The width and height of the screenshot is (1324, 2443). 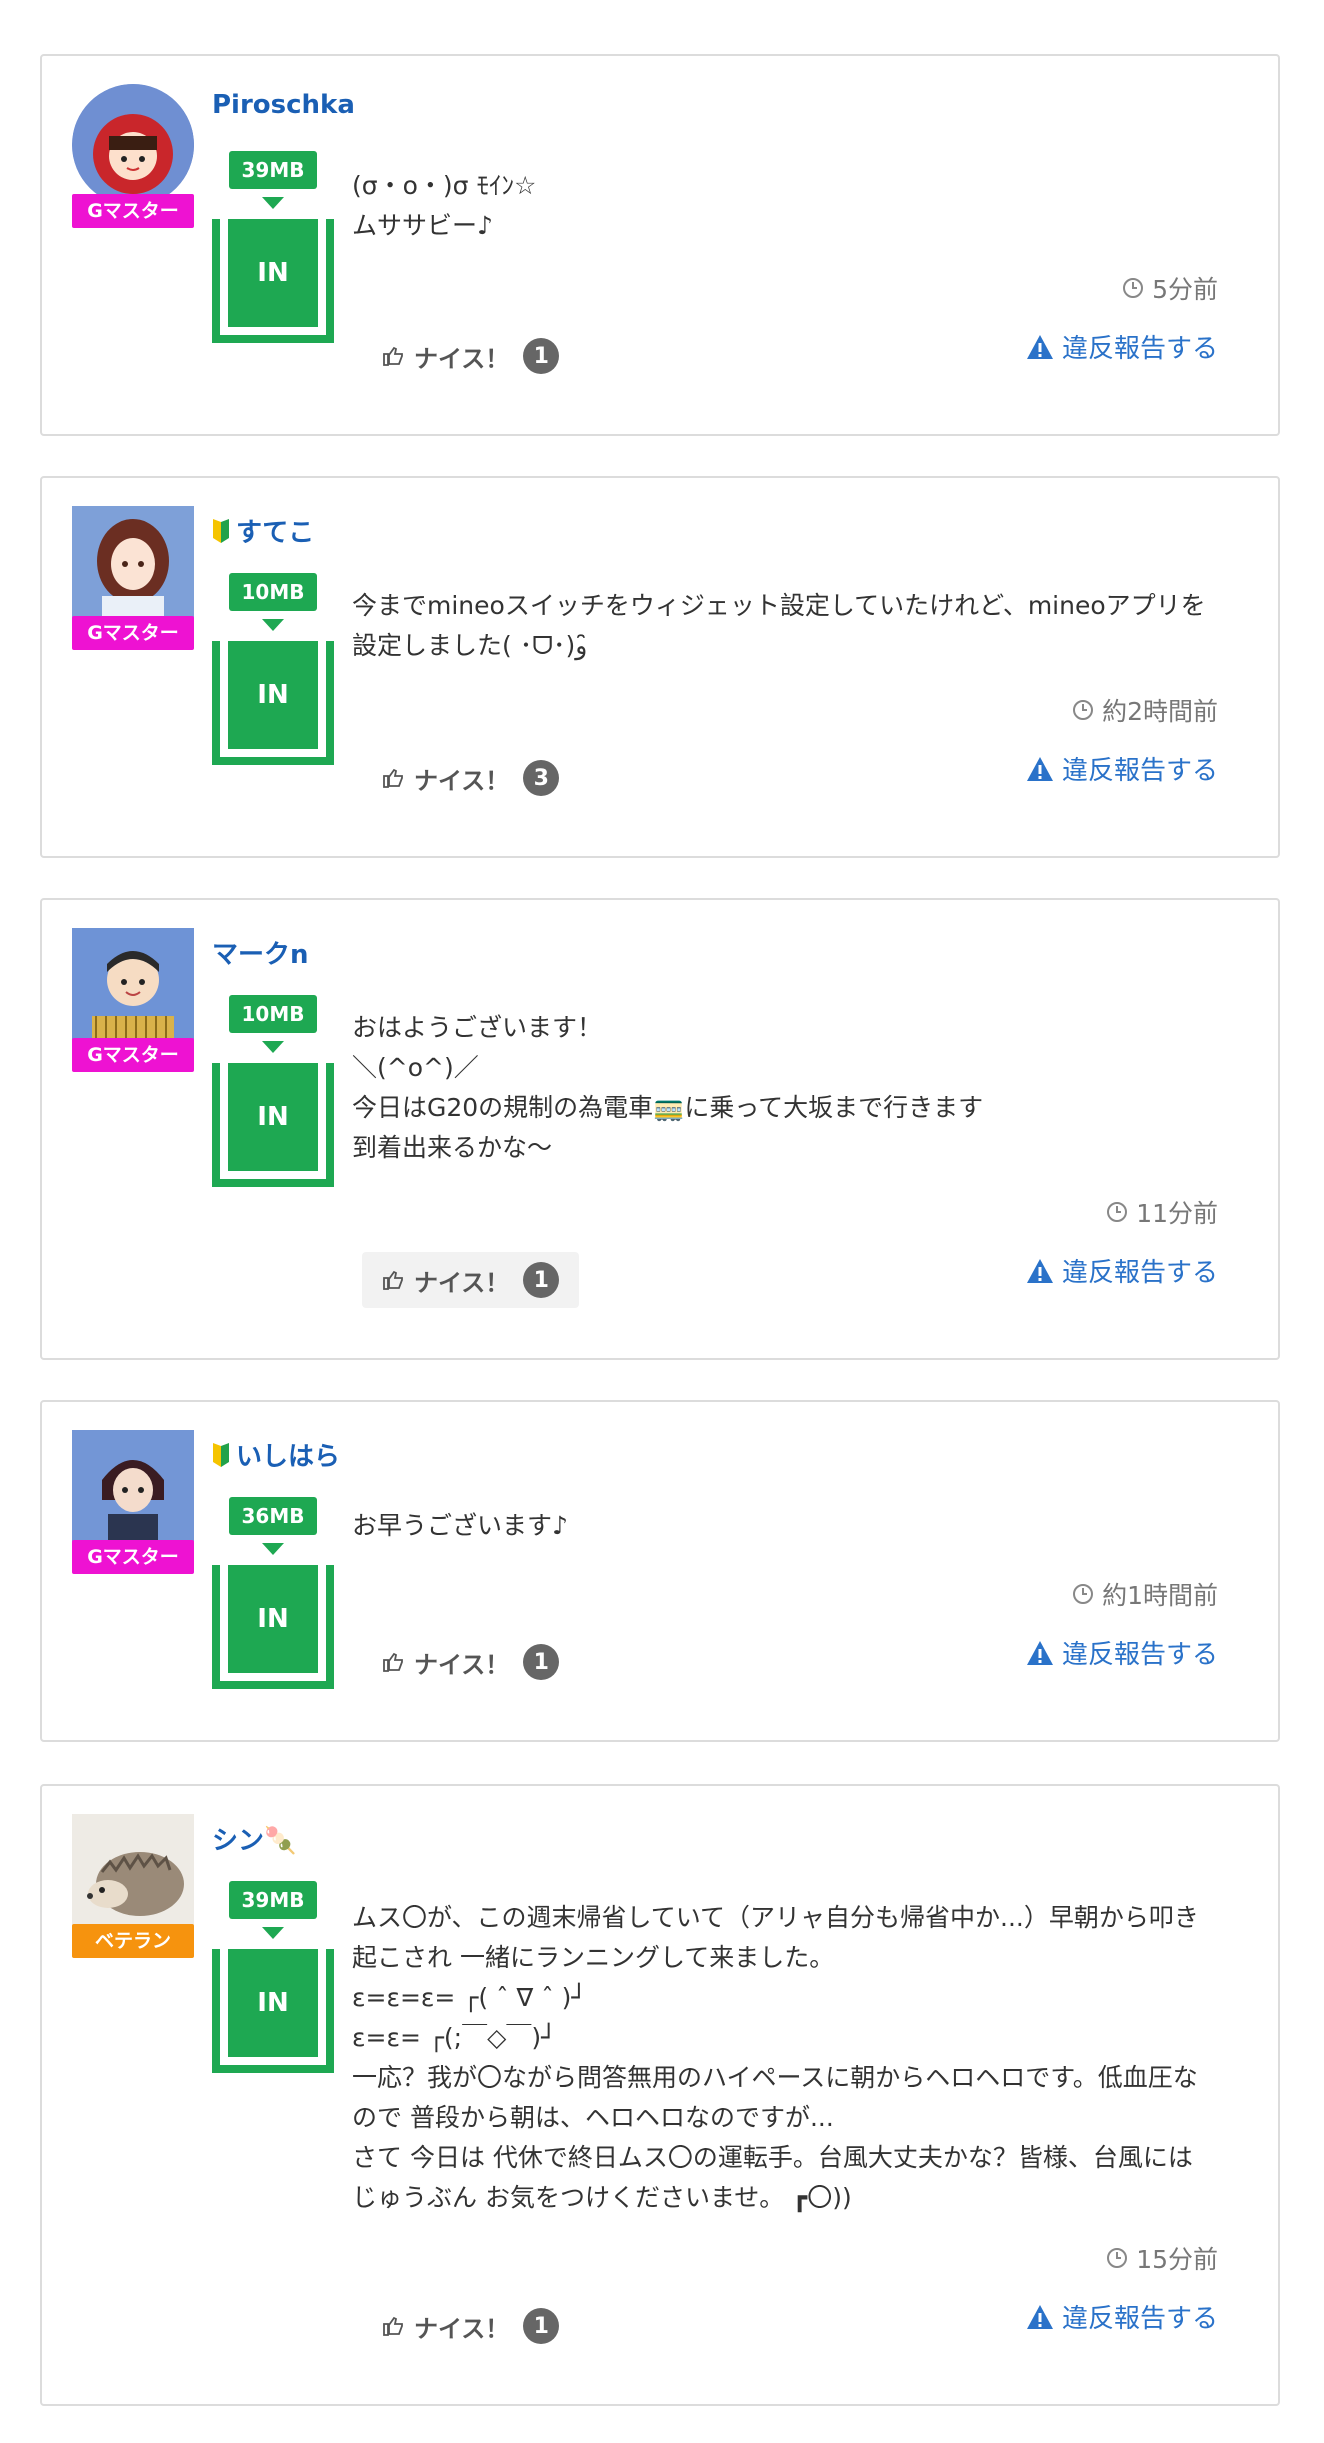 I want to click on user-name: マークn, so click(x=260, y=955).